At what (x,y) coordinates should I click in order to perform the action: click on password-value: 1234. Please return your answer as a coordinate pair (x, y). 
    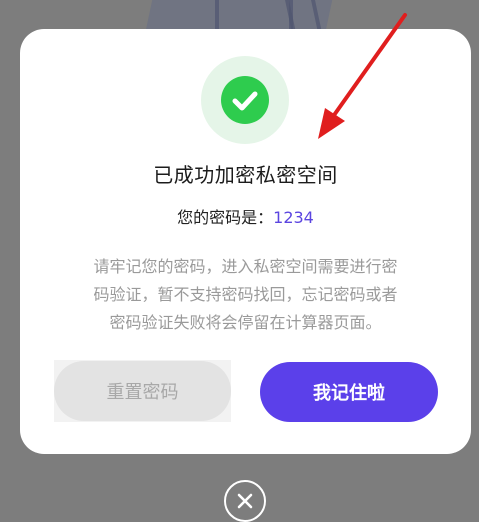
    Looking at the image, I should click on (293, 217).